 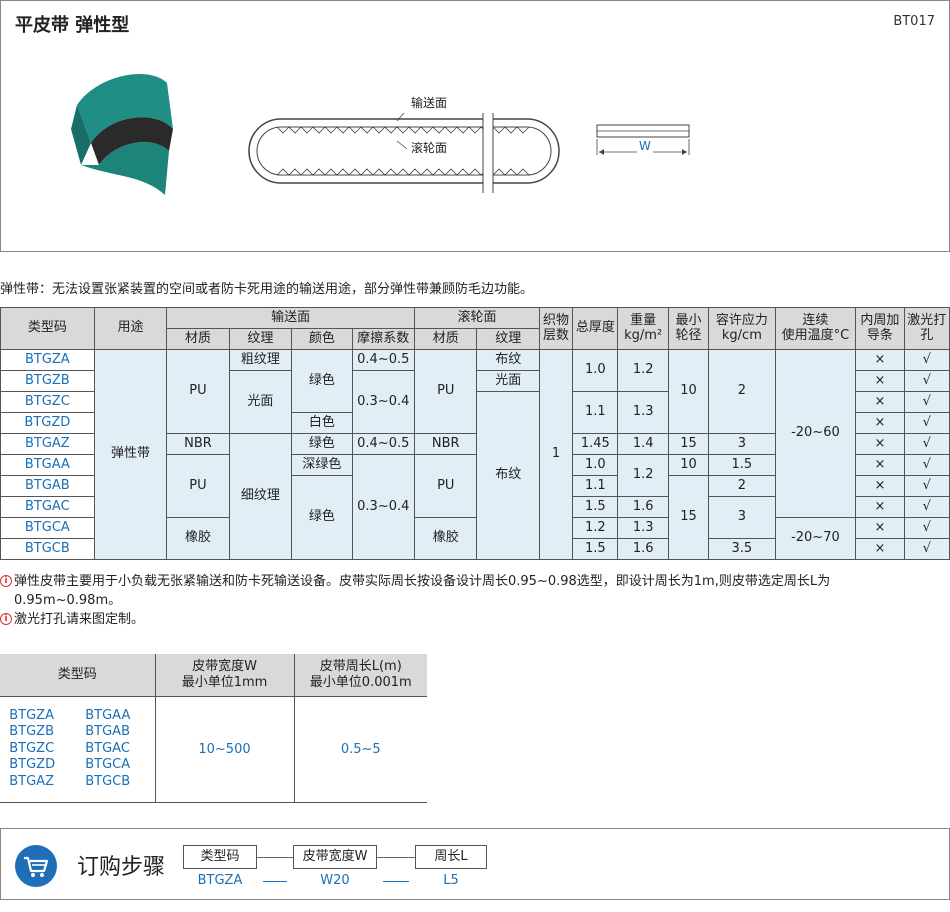 What do you see at coordinates (742, 444) in the screenshot?
I see `stress-cell: 3` at bounding box center [742, 444].